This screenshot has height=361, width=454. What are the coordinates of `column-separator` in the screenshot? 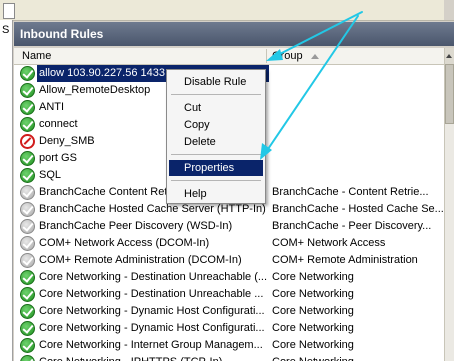 It's located at (266, 56).